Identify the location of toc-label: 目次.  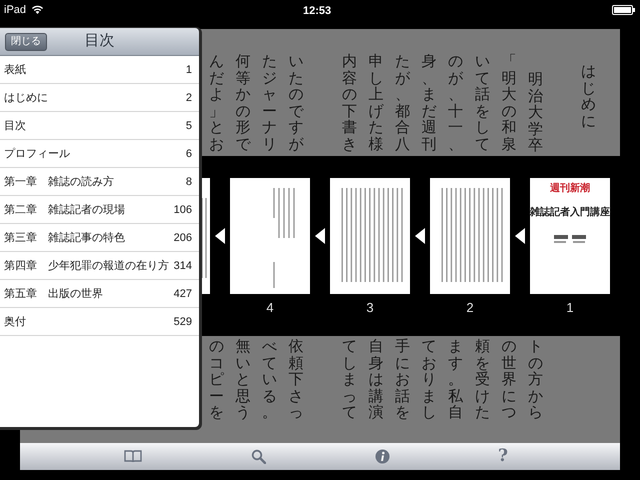
(15, 126).